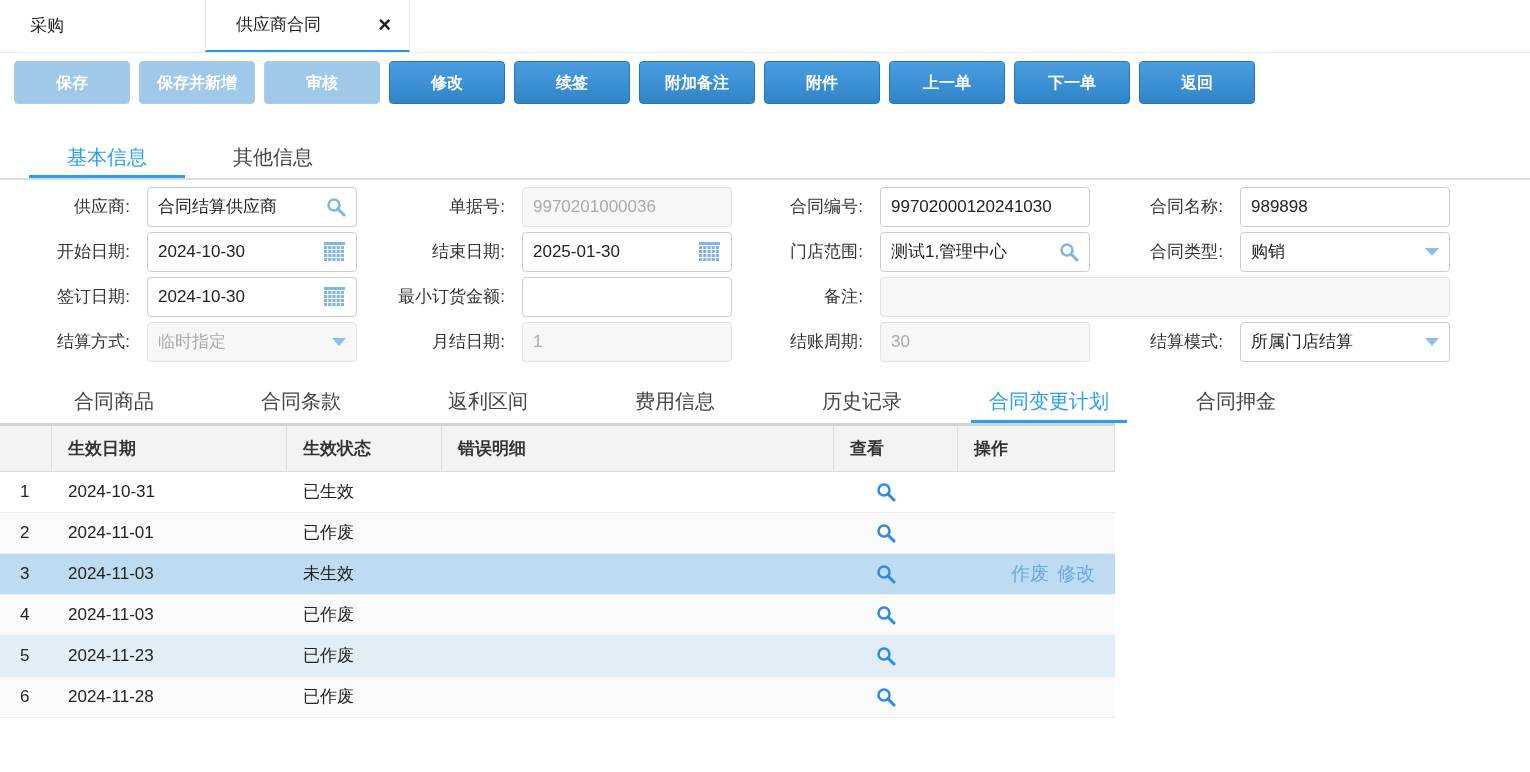 This screenshot has width=1530, height=772. What do you see at coordinates (985, 252) in the screenshot?
I see `search-field: 测试1,管理中心` at bounding box center [985, 252].